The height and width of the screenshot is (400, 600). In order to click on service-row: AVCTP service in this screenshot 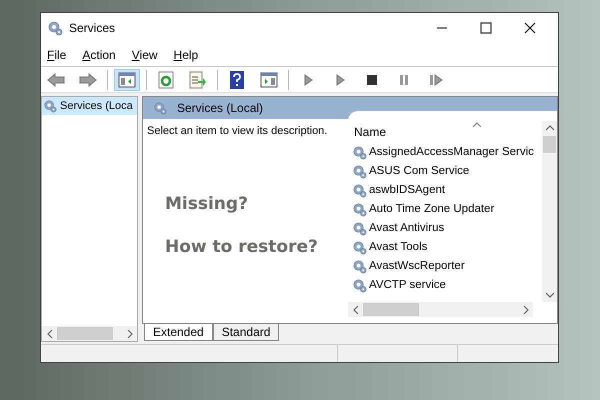, I will do `click(445, 285)`.